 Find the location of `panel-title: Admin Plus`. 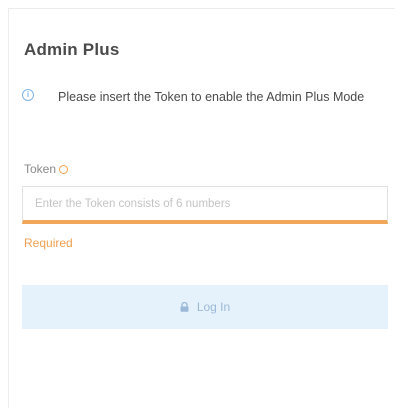

panel-title: Admin Plus is located at coordinates (72, 49).